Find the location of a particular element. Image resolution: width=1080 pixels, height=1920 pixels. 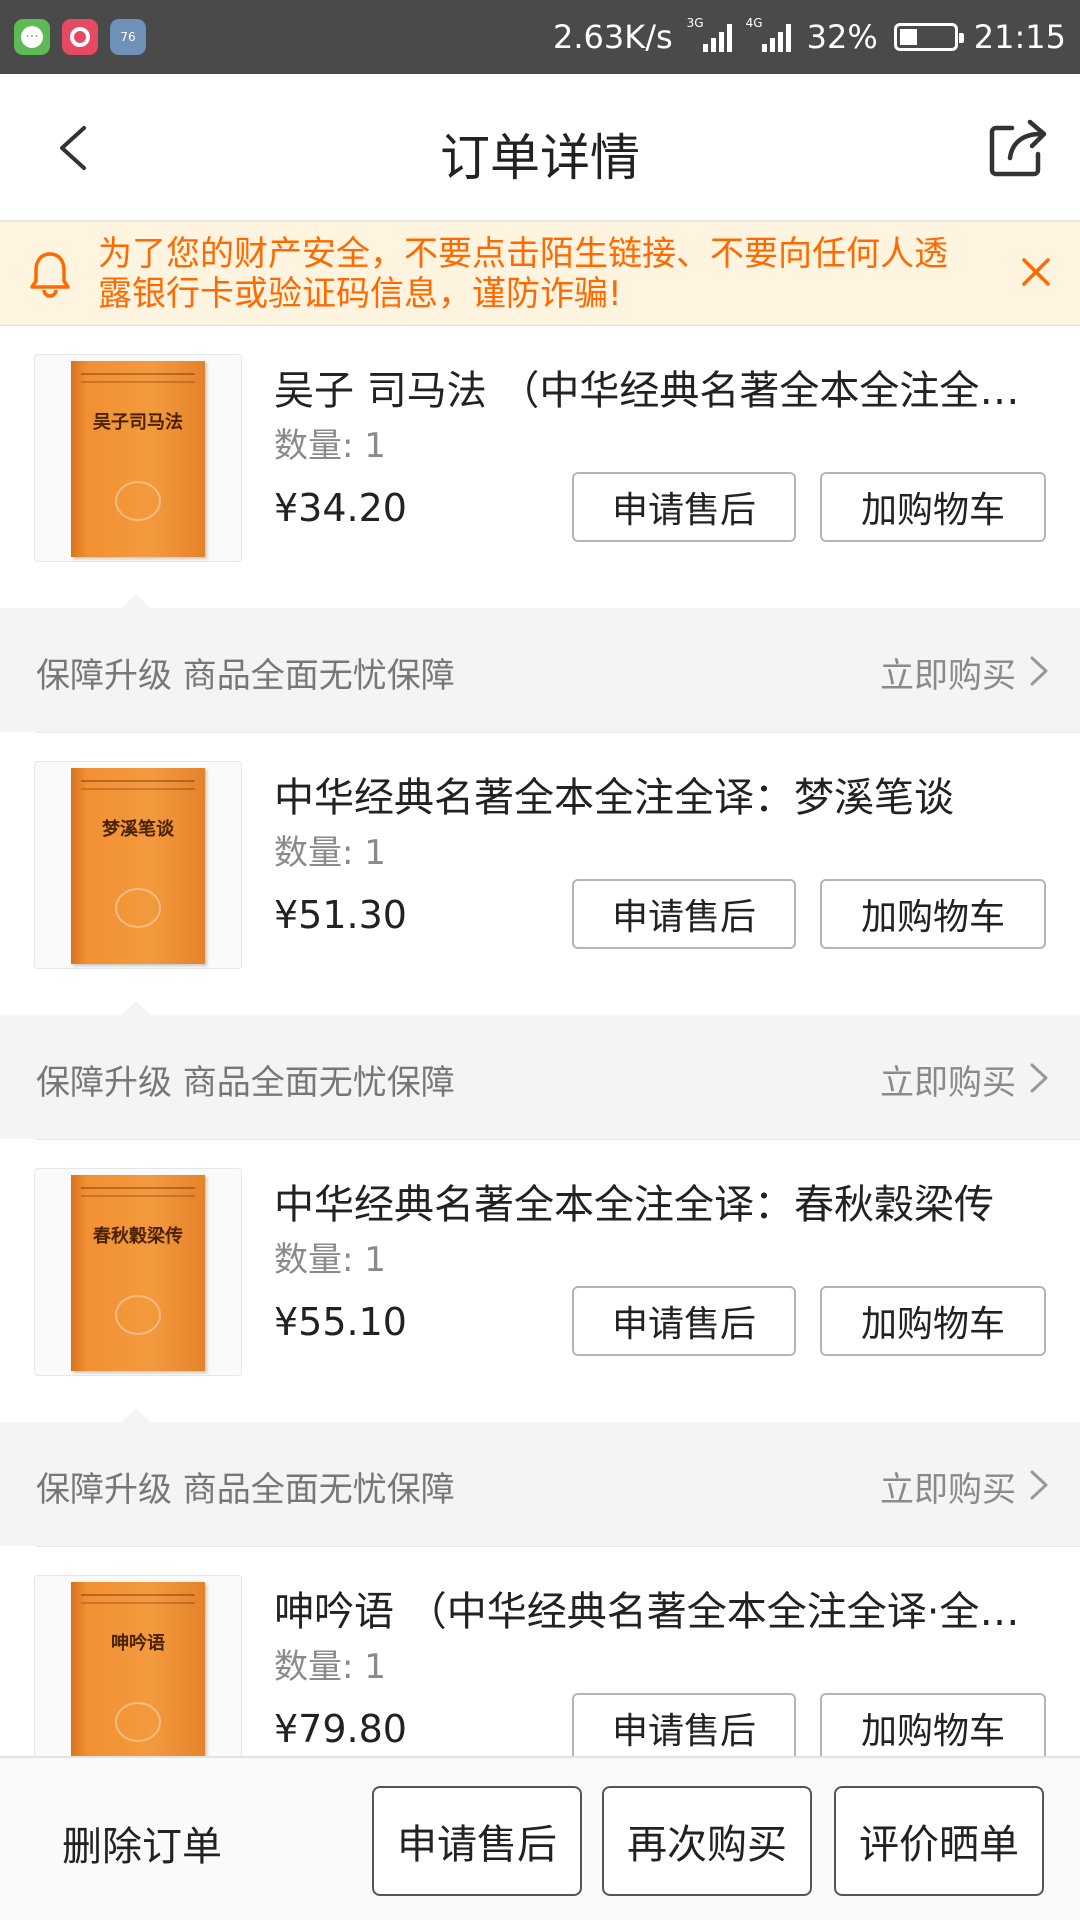

product-price: ¥55.10 is located at coordinates (340, 1322).